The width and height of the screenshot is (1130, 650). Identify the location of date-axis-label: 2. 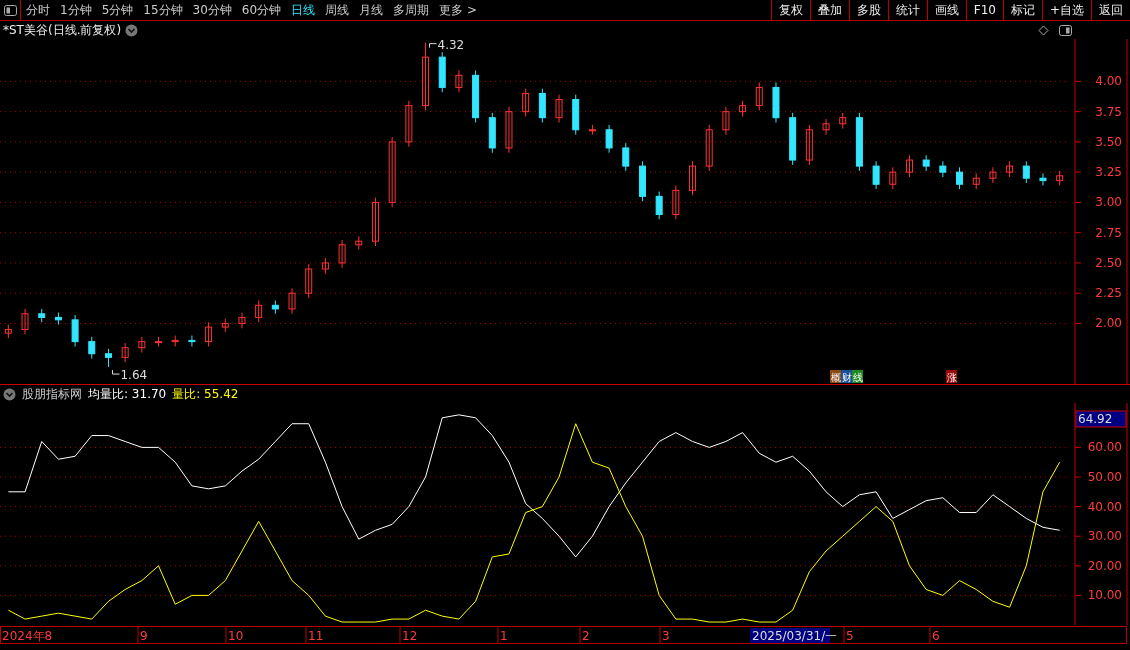
(586, 636).